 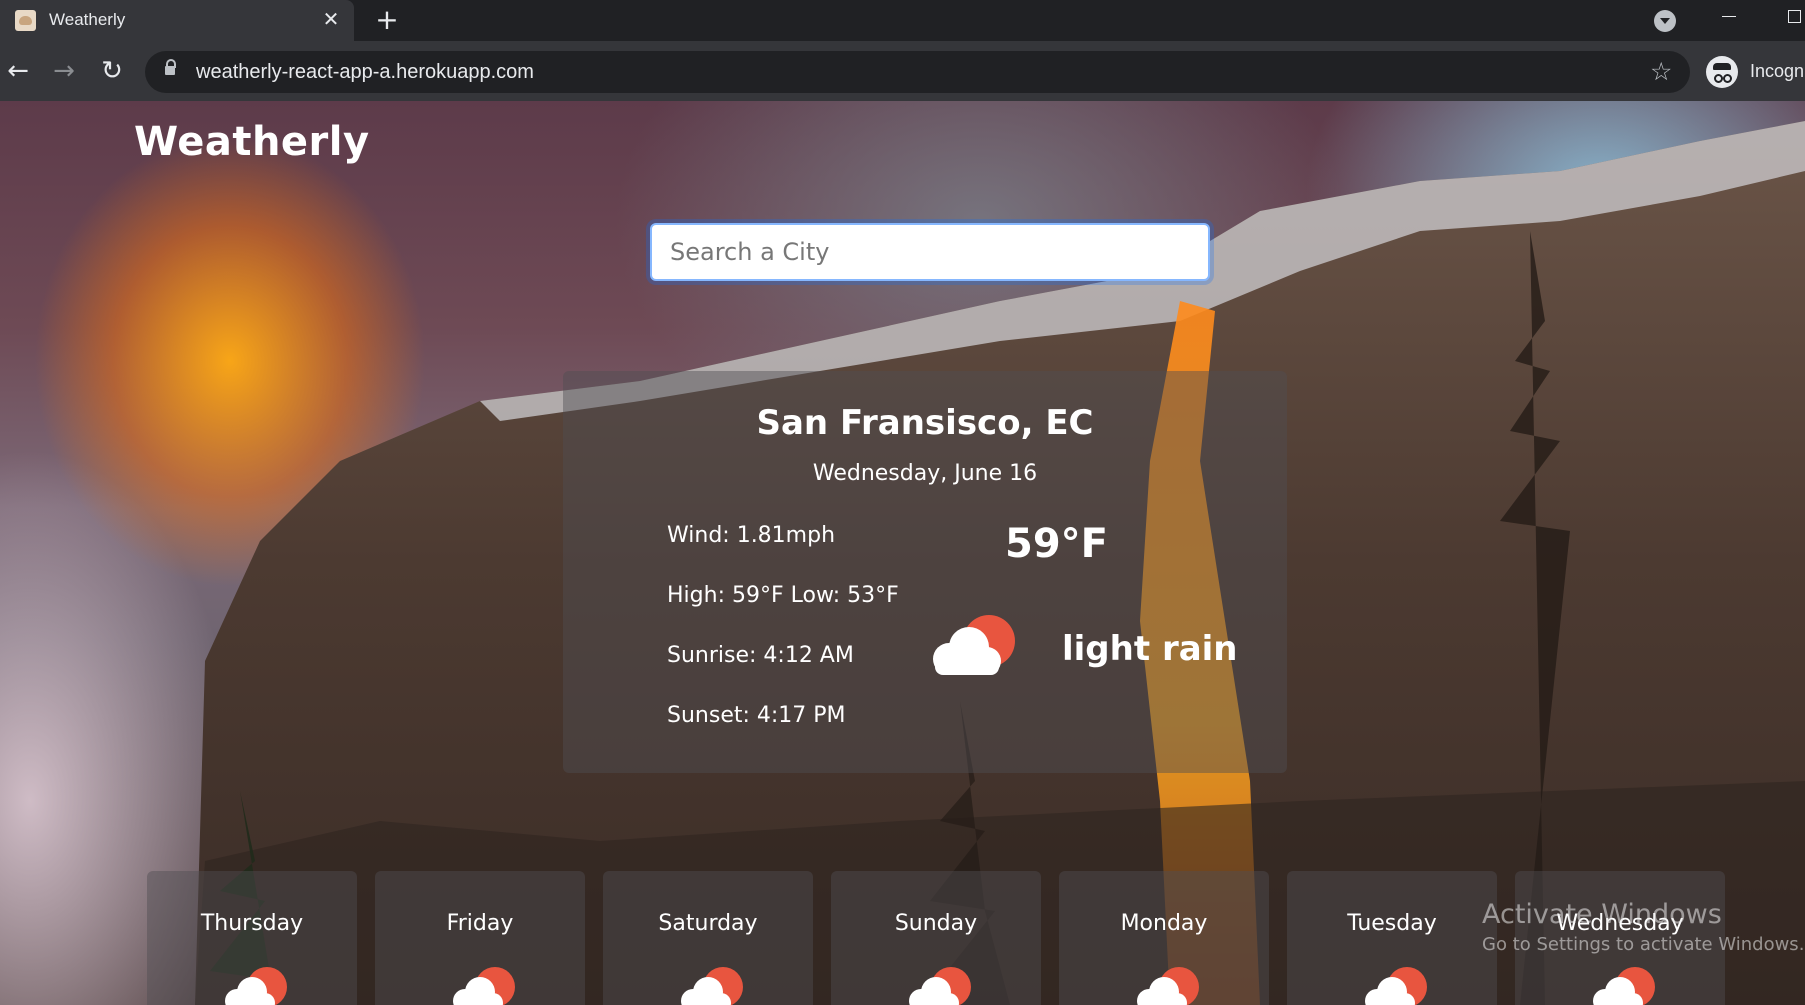 What do you see at coordinates (252, 142) in the screenshot?
I see `app-brand-title: Weatherly` at bounding box center [252, 142].